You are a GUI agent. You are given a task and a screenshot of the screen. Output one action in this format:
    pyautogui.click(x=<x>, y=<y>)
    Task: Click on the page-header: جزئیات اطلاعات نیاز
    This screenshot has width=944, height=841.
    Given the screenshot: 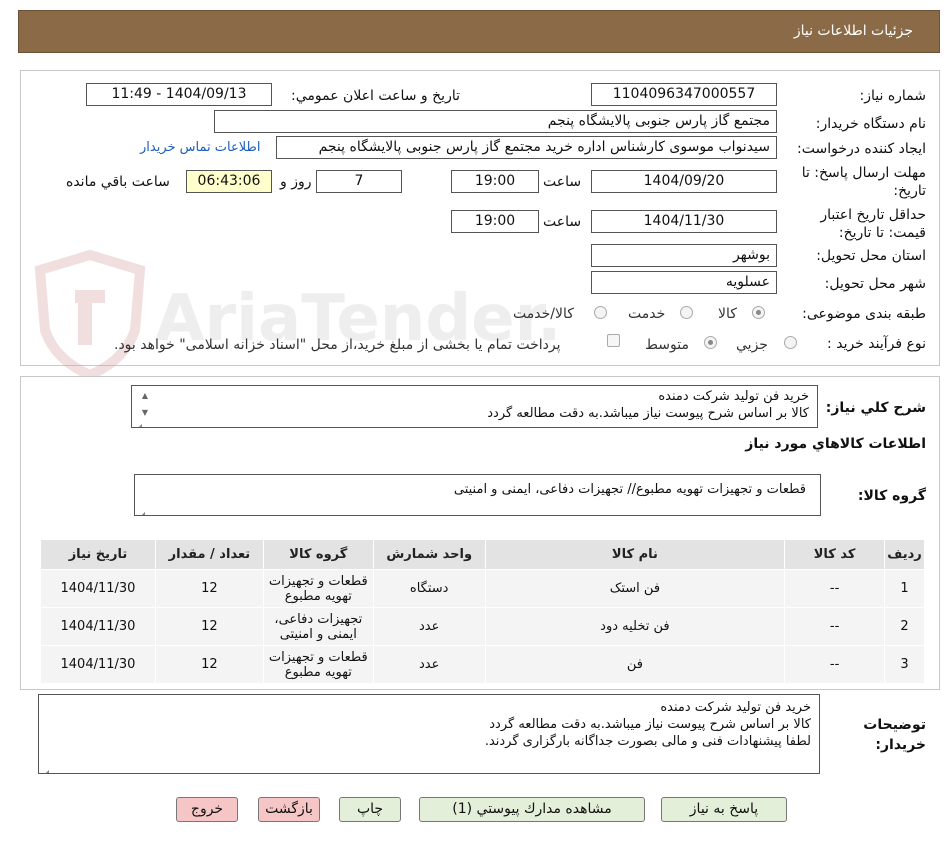 What is the action you would take?
    pyautogui.click(x=479, y=31)
    